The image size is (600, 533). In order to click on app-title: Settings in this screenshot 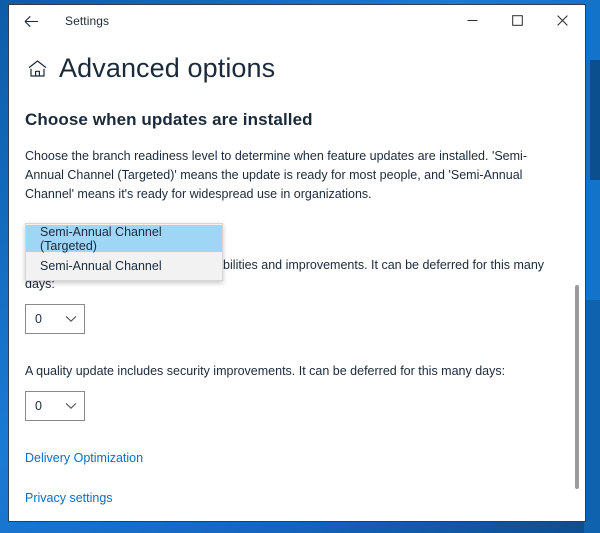, I will do `click(87, 21)`.